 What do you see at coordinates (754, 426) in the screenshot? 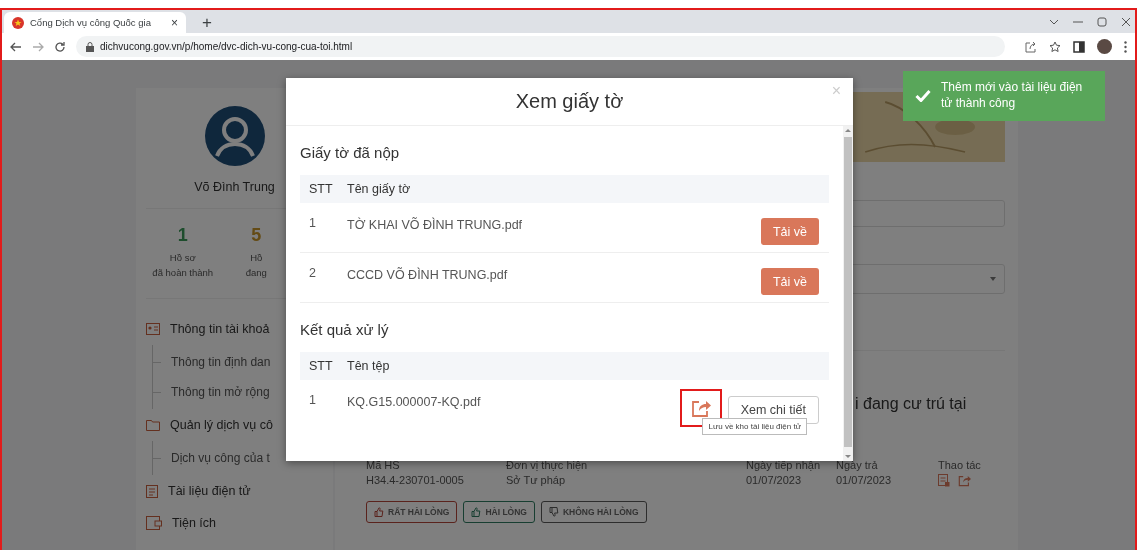
I see `tooltip: Lưu về kho tài liệu điện tử` at bounding box center [754, 426].